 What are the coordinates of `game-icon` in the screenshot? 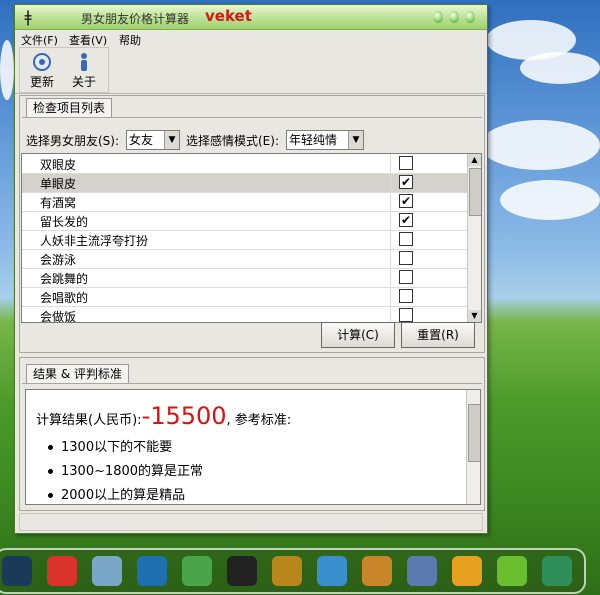 It's located at (467, 571).